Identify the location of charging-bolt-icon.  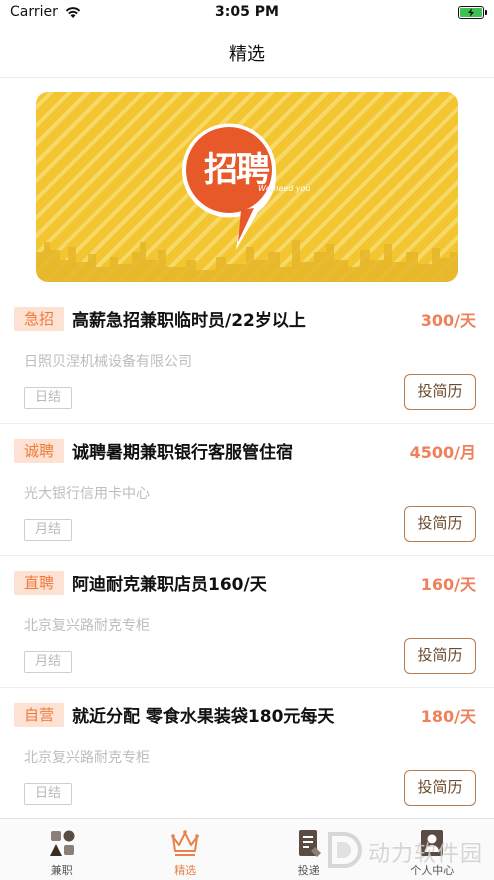
(471, 12).